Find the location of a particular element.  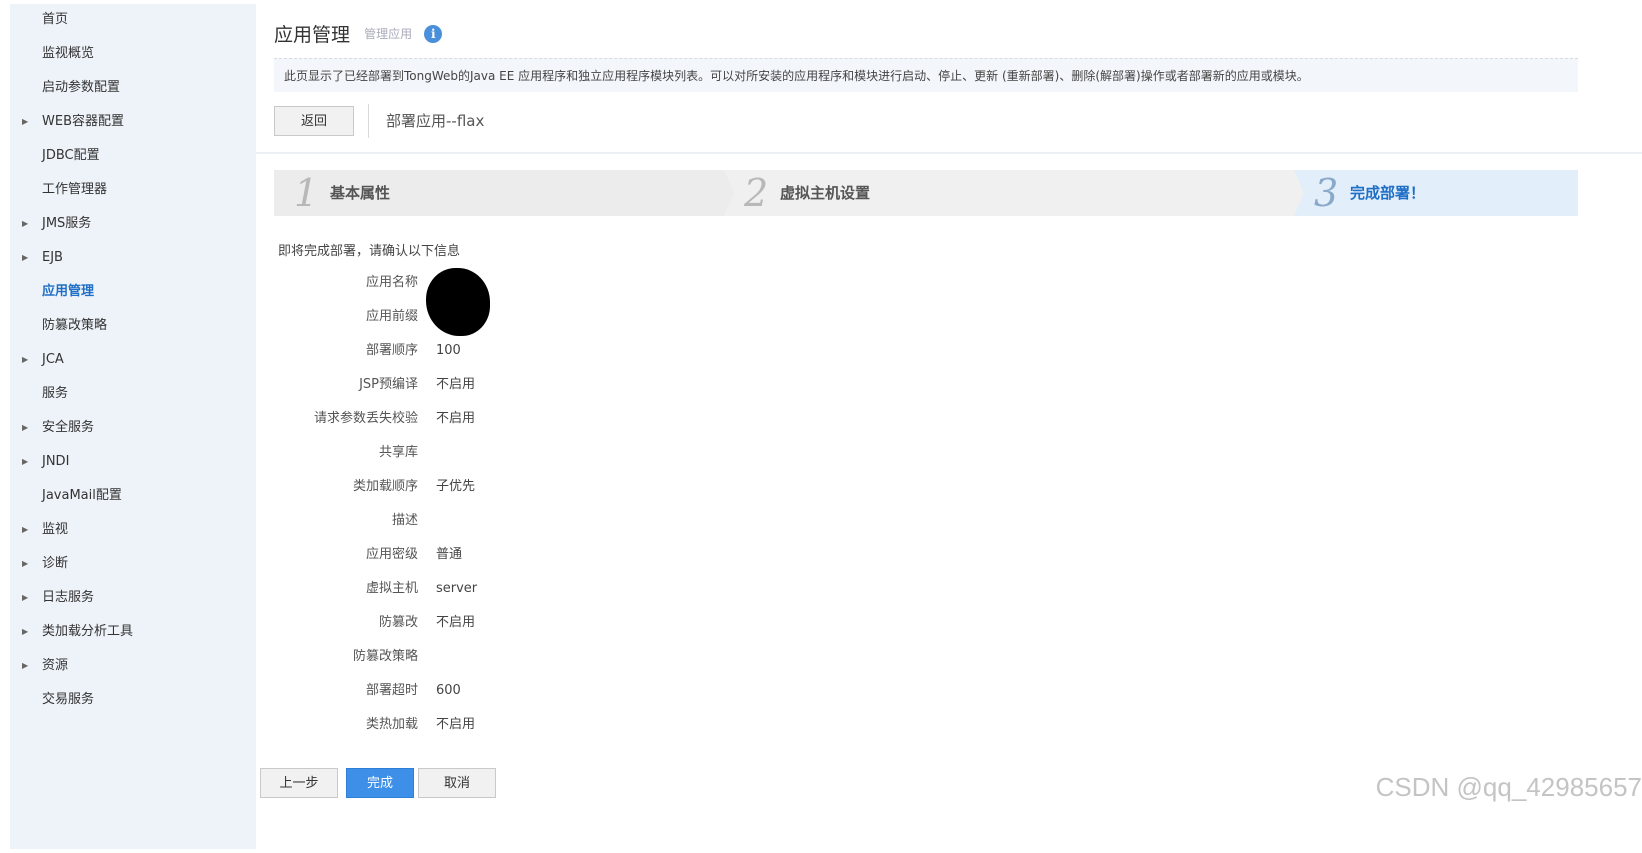

field-label: 类加载顺序 is located at coordinates (385, 486).